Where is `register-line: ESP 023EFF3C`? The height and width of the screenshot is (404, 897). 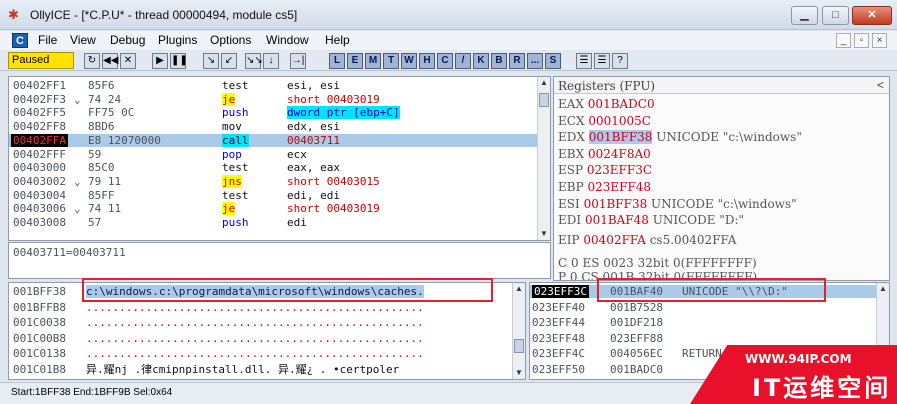 register-line: ESP 023EFF3C is located at coordinates (605, 170).